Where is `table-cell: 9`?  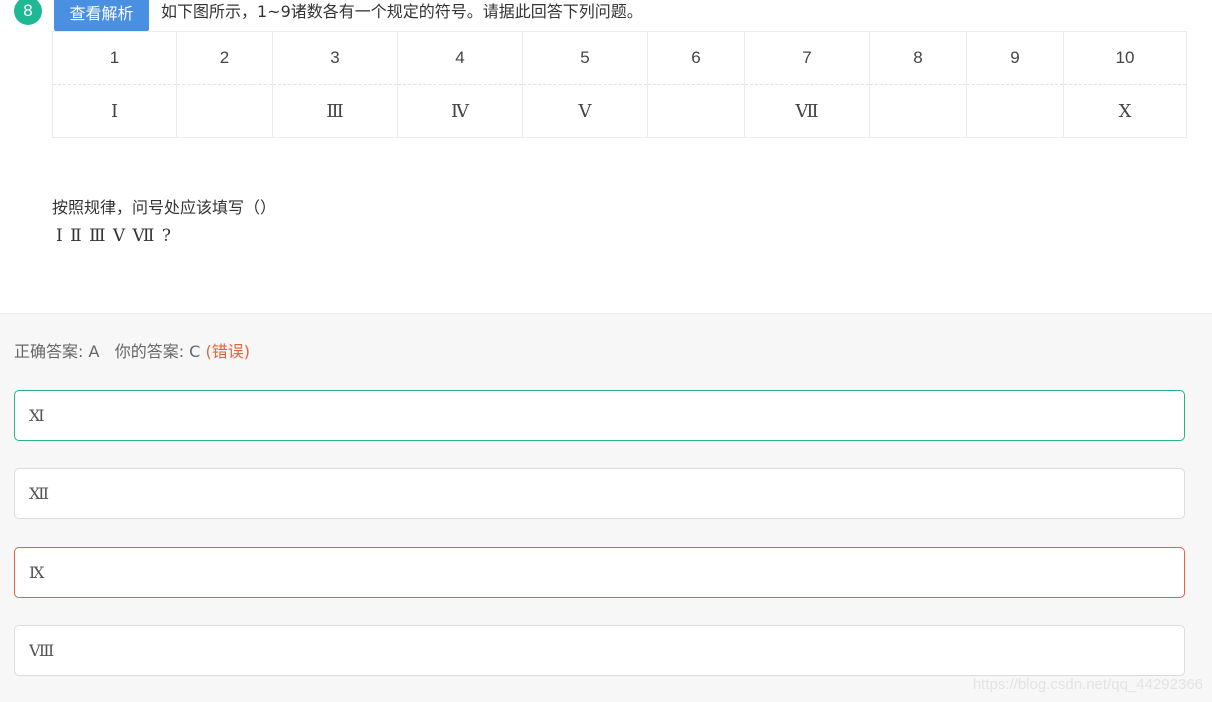
table-cell: 9 is located at coordinates (1015, 58).